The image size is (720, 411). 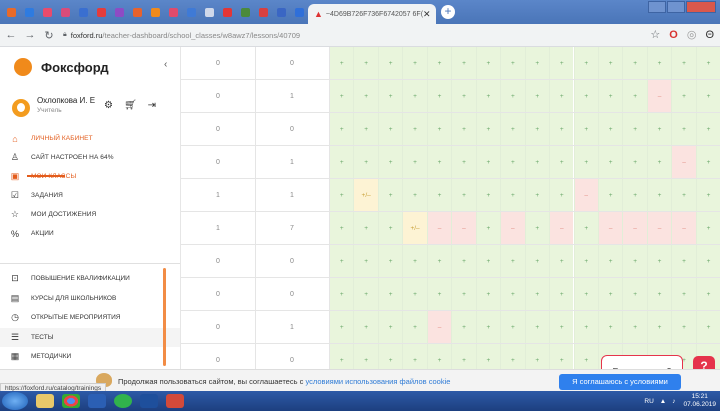 I want to click on back-icon: ←, so click(x=11, y=35).